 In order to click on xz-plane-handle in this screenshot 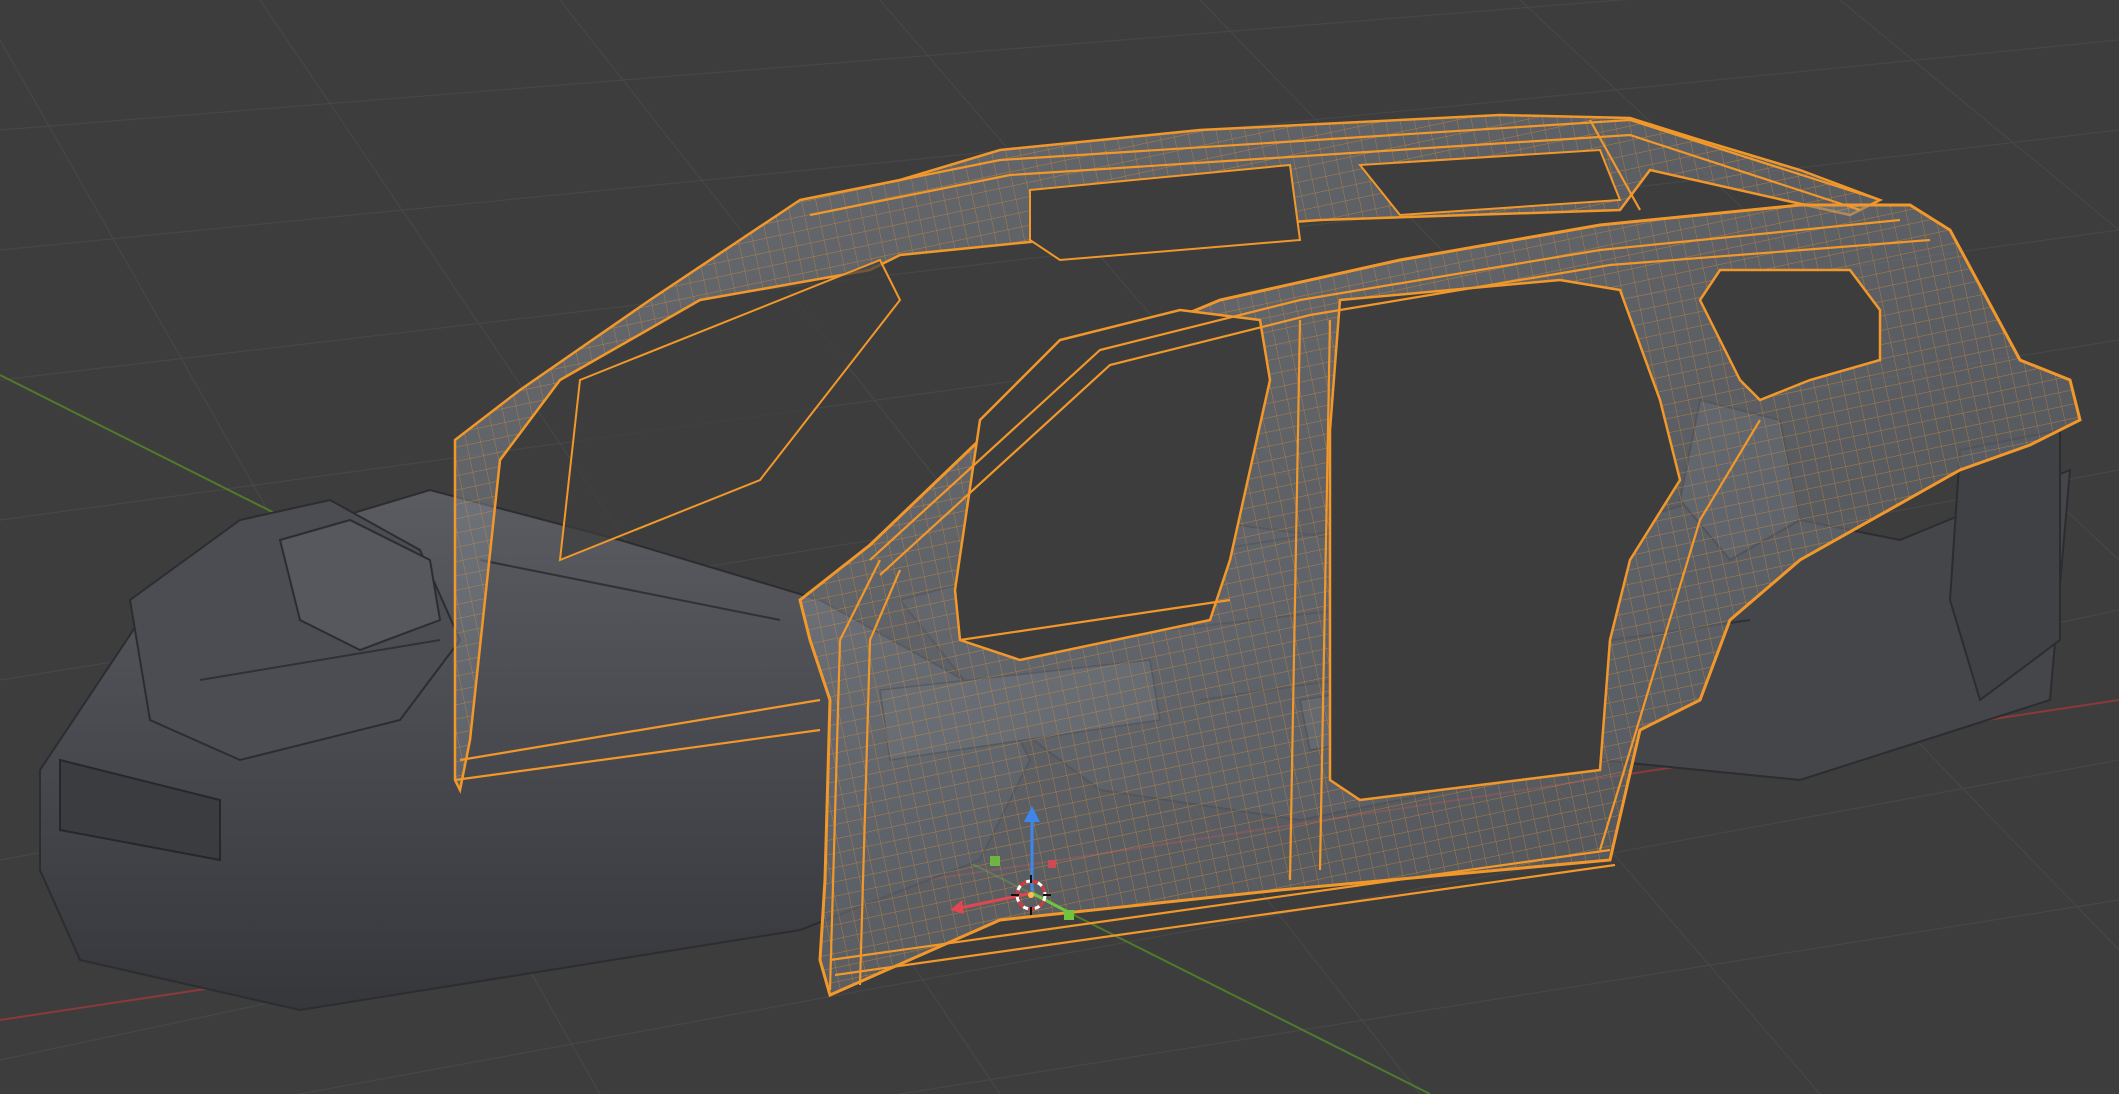, I will do `click(995, 861)`.